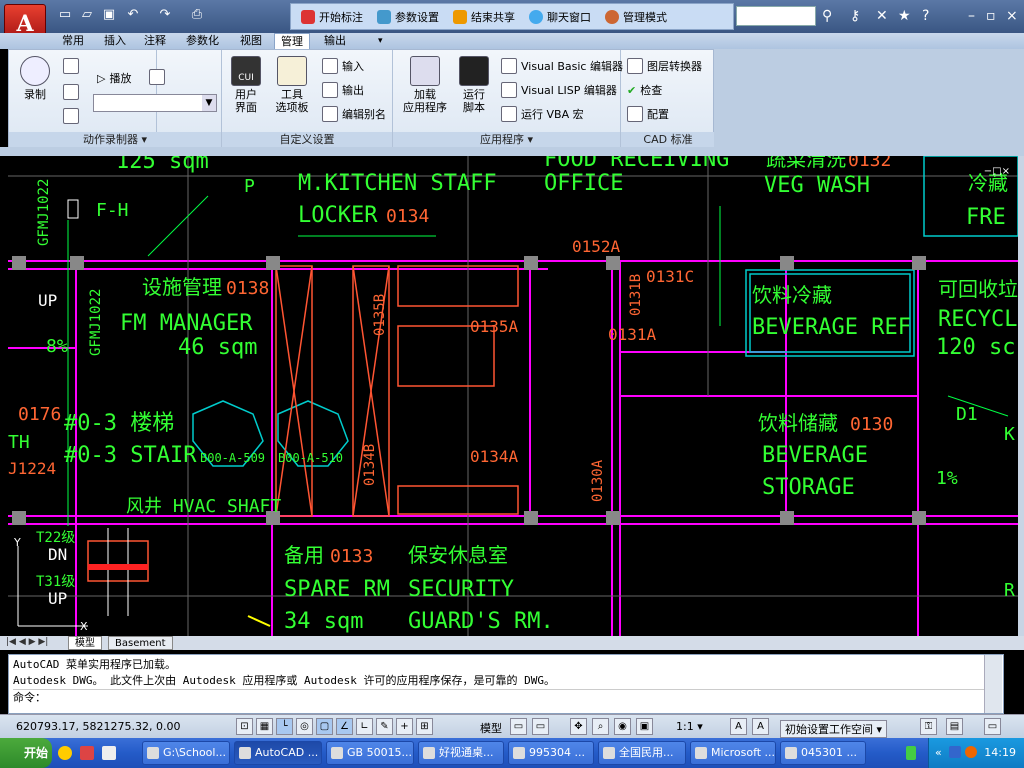 The image size is (1024, 768). I want to click on annotation-autoscale-icon: A, so click(760, 726).